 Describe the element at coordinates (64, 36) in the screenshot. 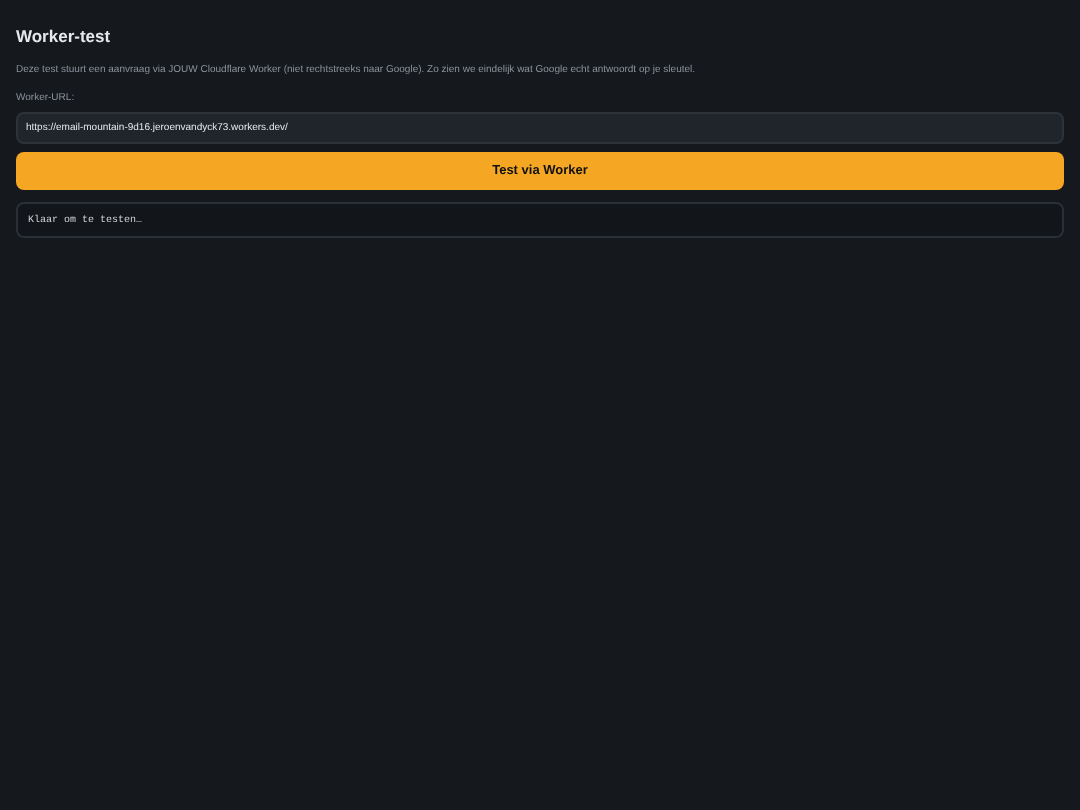

I see `page-title: Worker-test` at that location.